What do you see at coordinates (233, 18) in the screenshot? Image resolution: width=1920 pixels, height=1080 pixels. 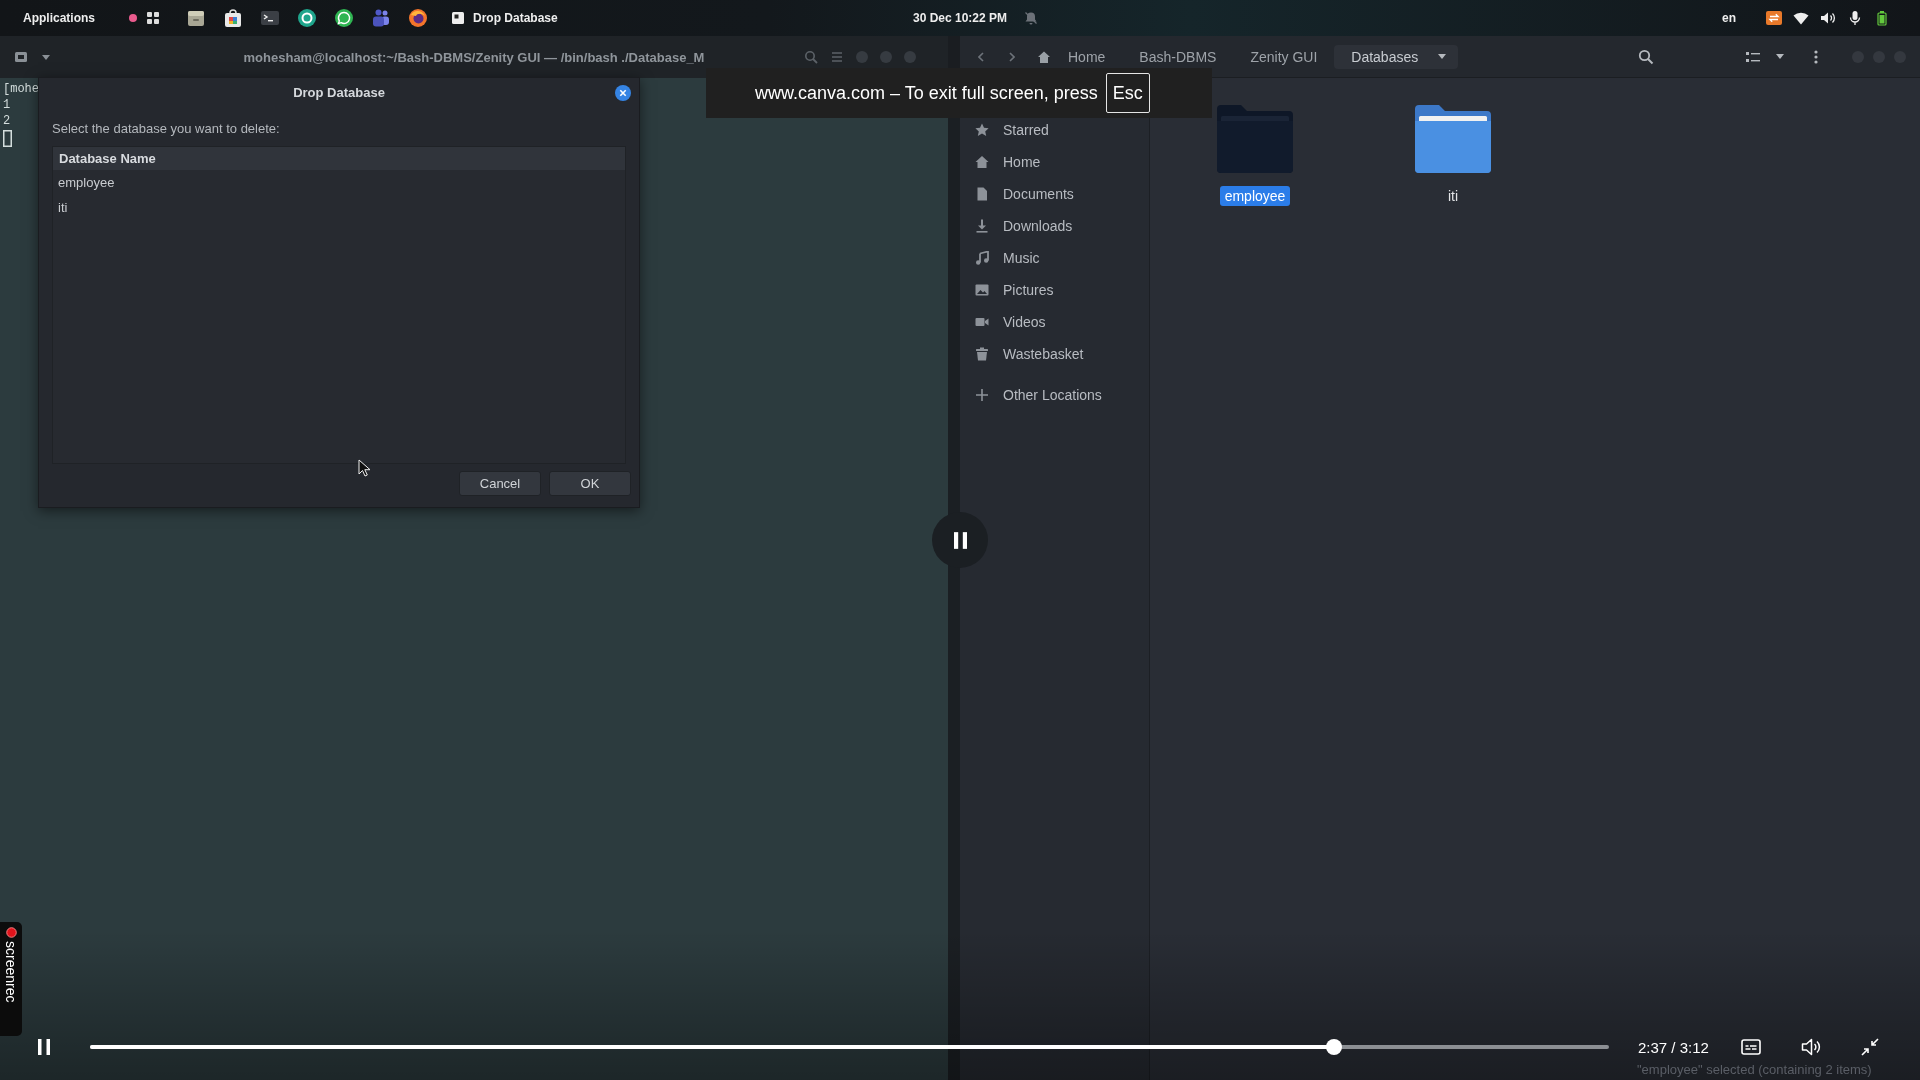 I see `bag-icon` at bounding box center [233, 18].